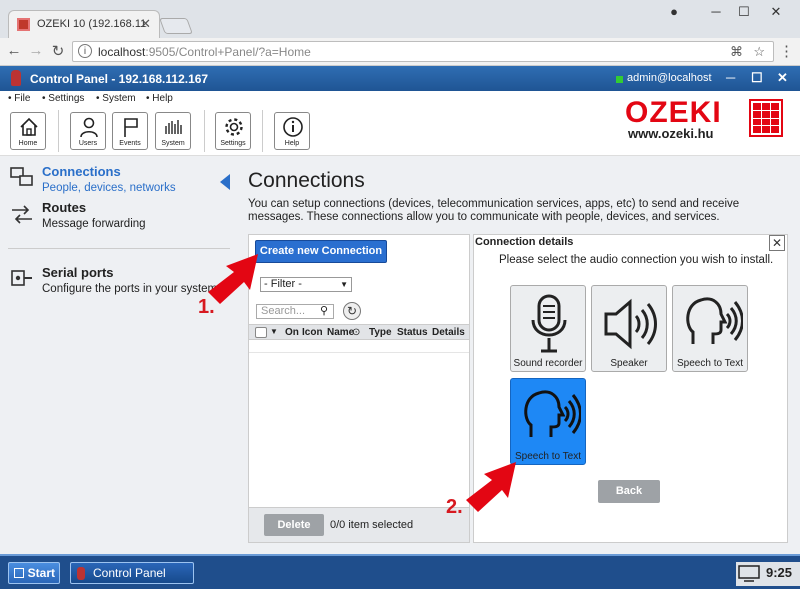 The height and width of the screenshot is (589, 800). I want to click on option-speech-to-text: Speech to Text, so click(710, 328).